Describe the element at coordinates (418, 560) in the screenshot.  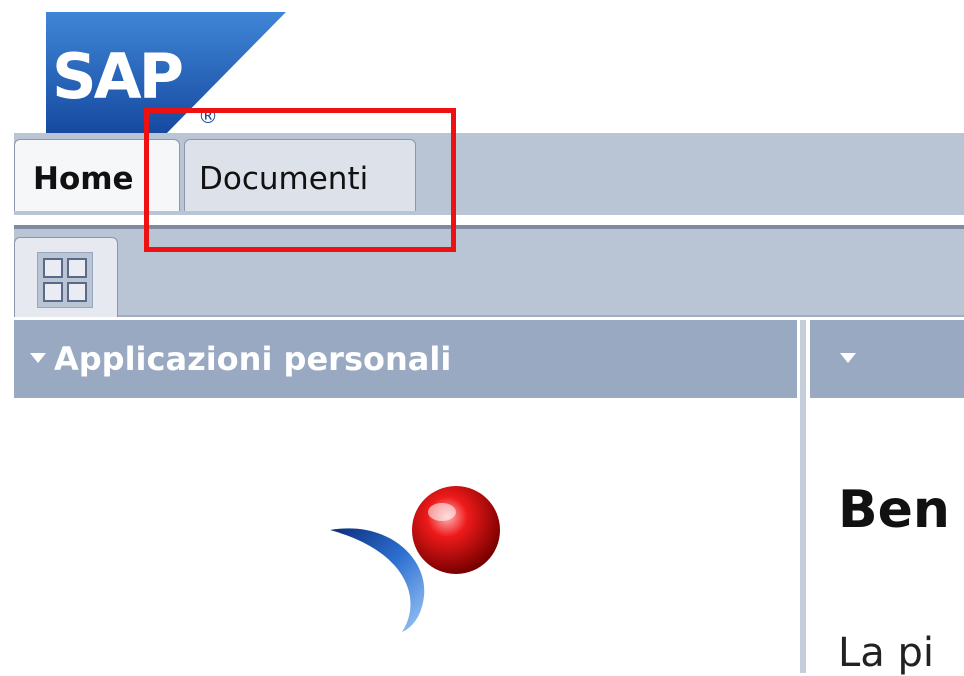
I see `application-icon` at that location.